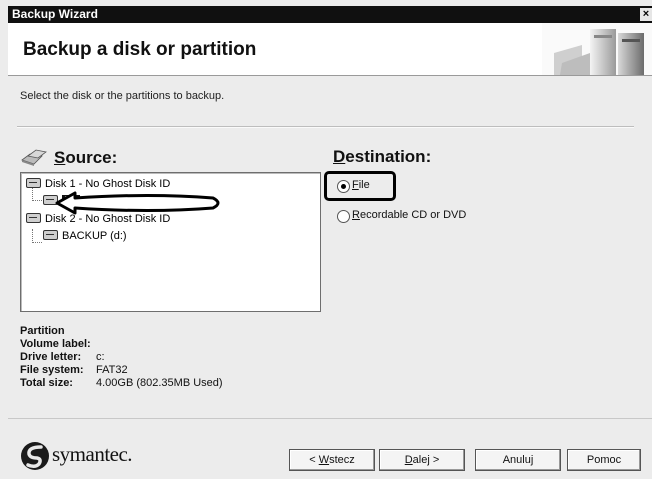 The width and height of the screenshot is (652, 479). I want to click on partition-heading: Partition, so click(42, 331).